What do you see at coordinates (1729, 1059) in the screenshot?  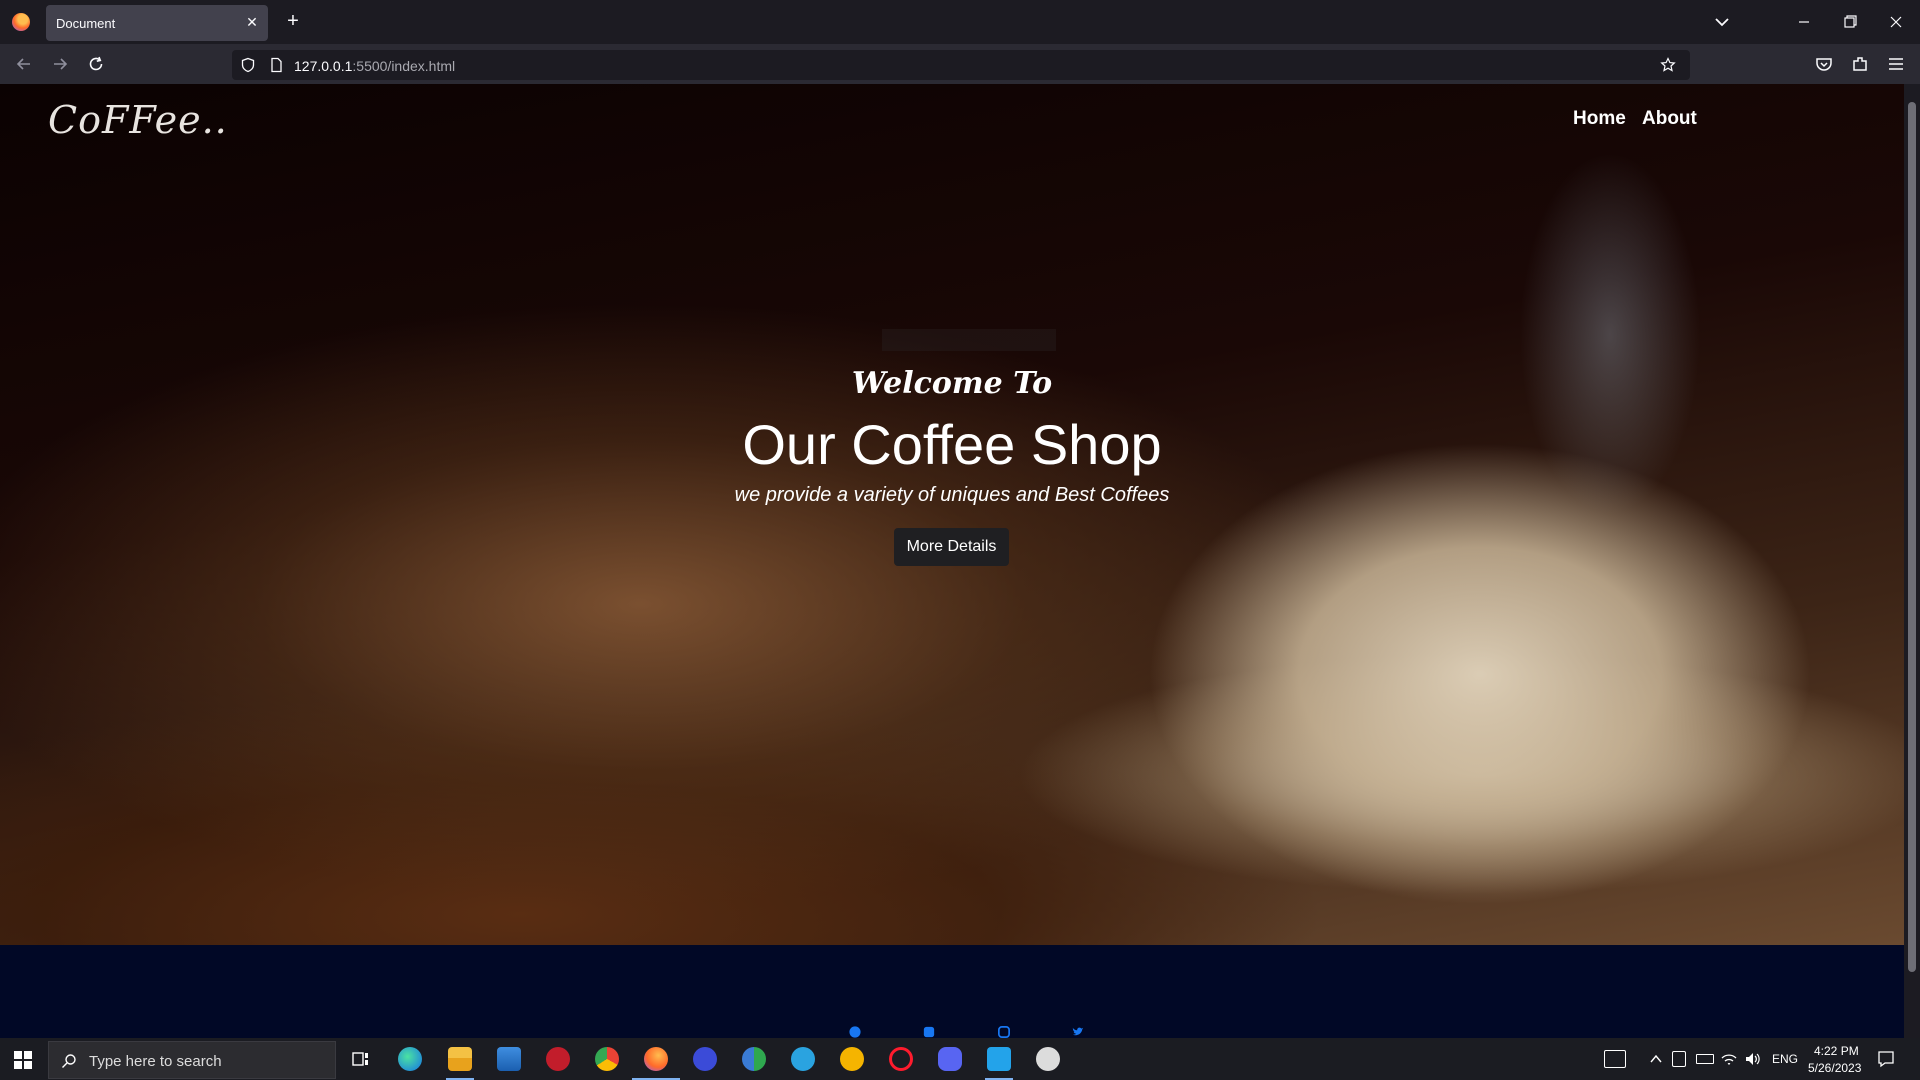 I see `wifi-icon` at bounding box center [1729, 1059].